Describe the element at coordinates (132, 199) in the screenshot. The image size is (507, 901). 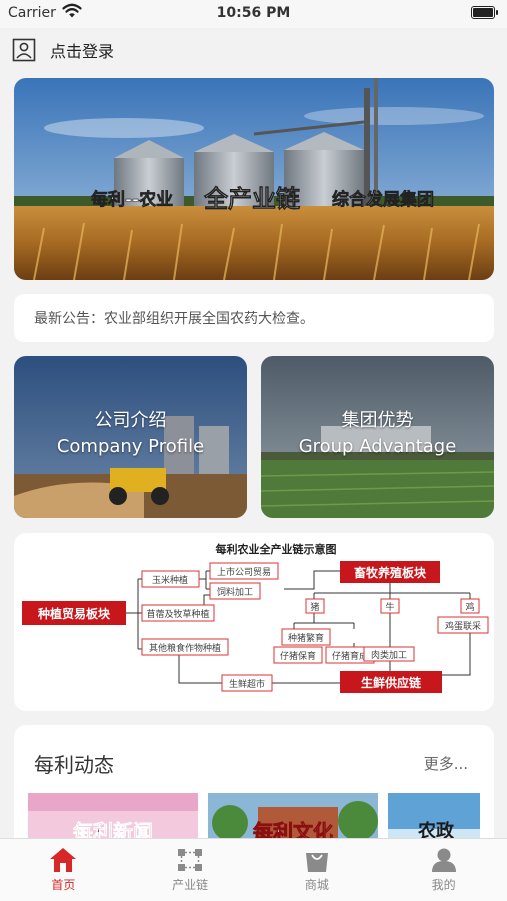
I see `banner-slogan-a: 每利--农业` at that location.